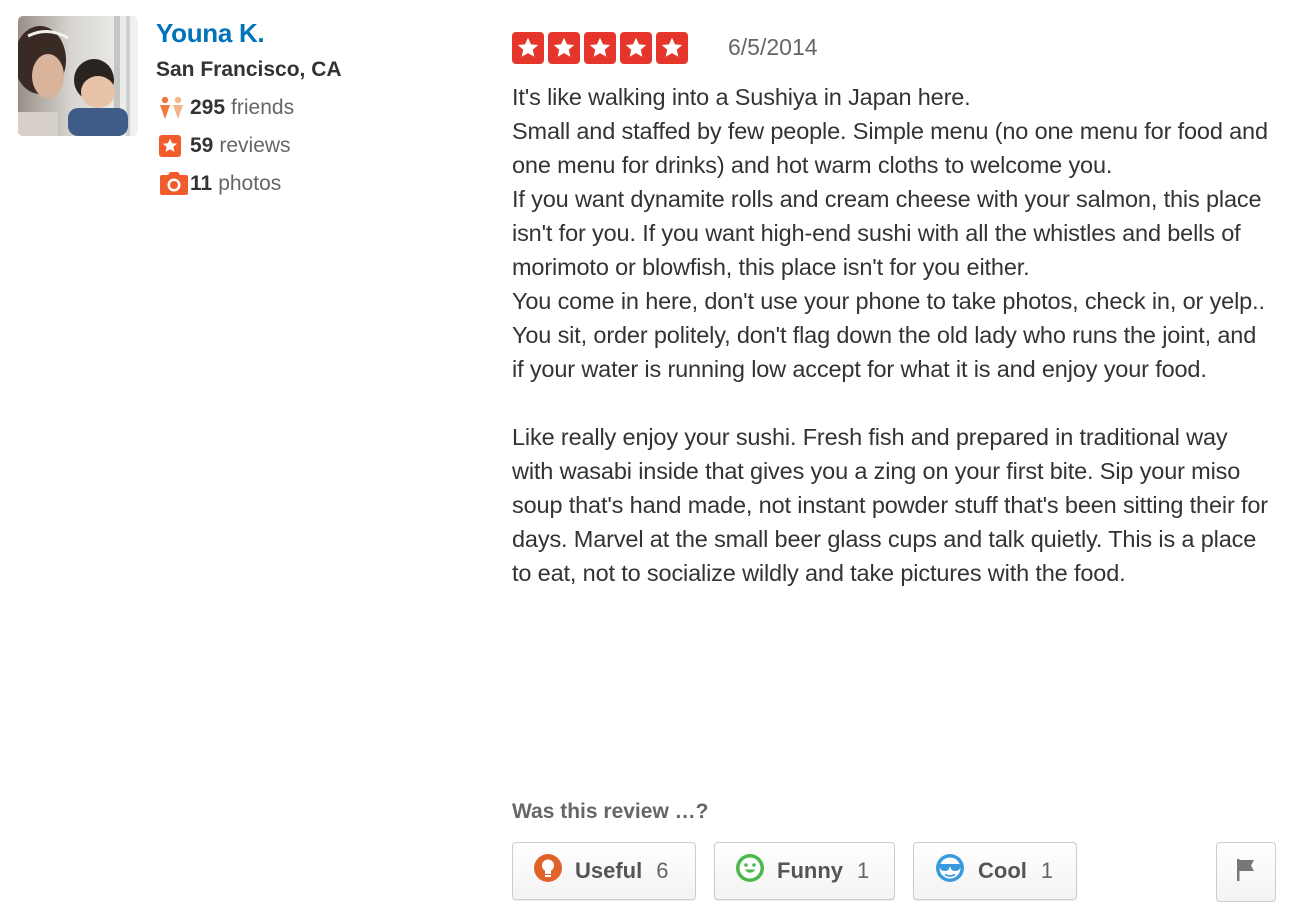 The width and height of the screenshot is (1298, 918). What do you see at coordinates (773, 47) in the screenshot?
I see `review-date: 6/5/2014` at bounding box center [773, 47].